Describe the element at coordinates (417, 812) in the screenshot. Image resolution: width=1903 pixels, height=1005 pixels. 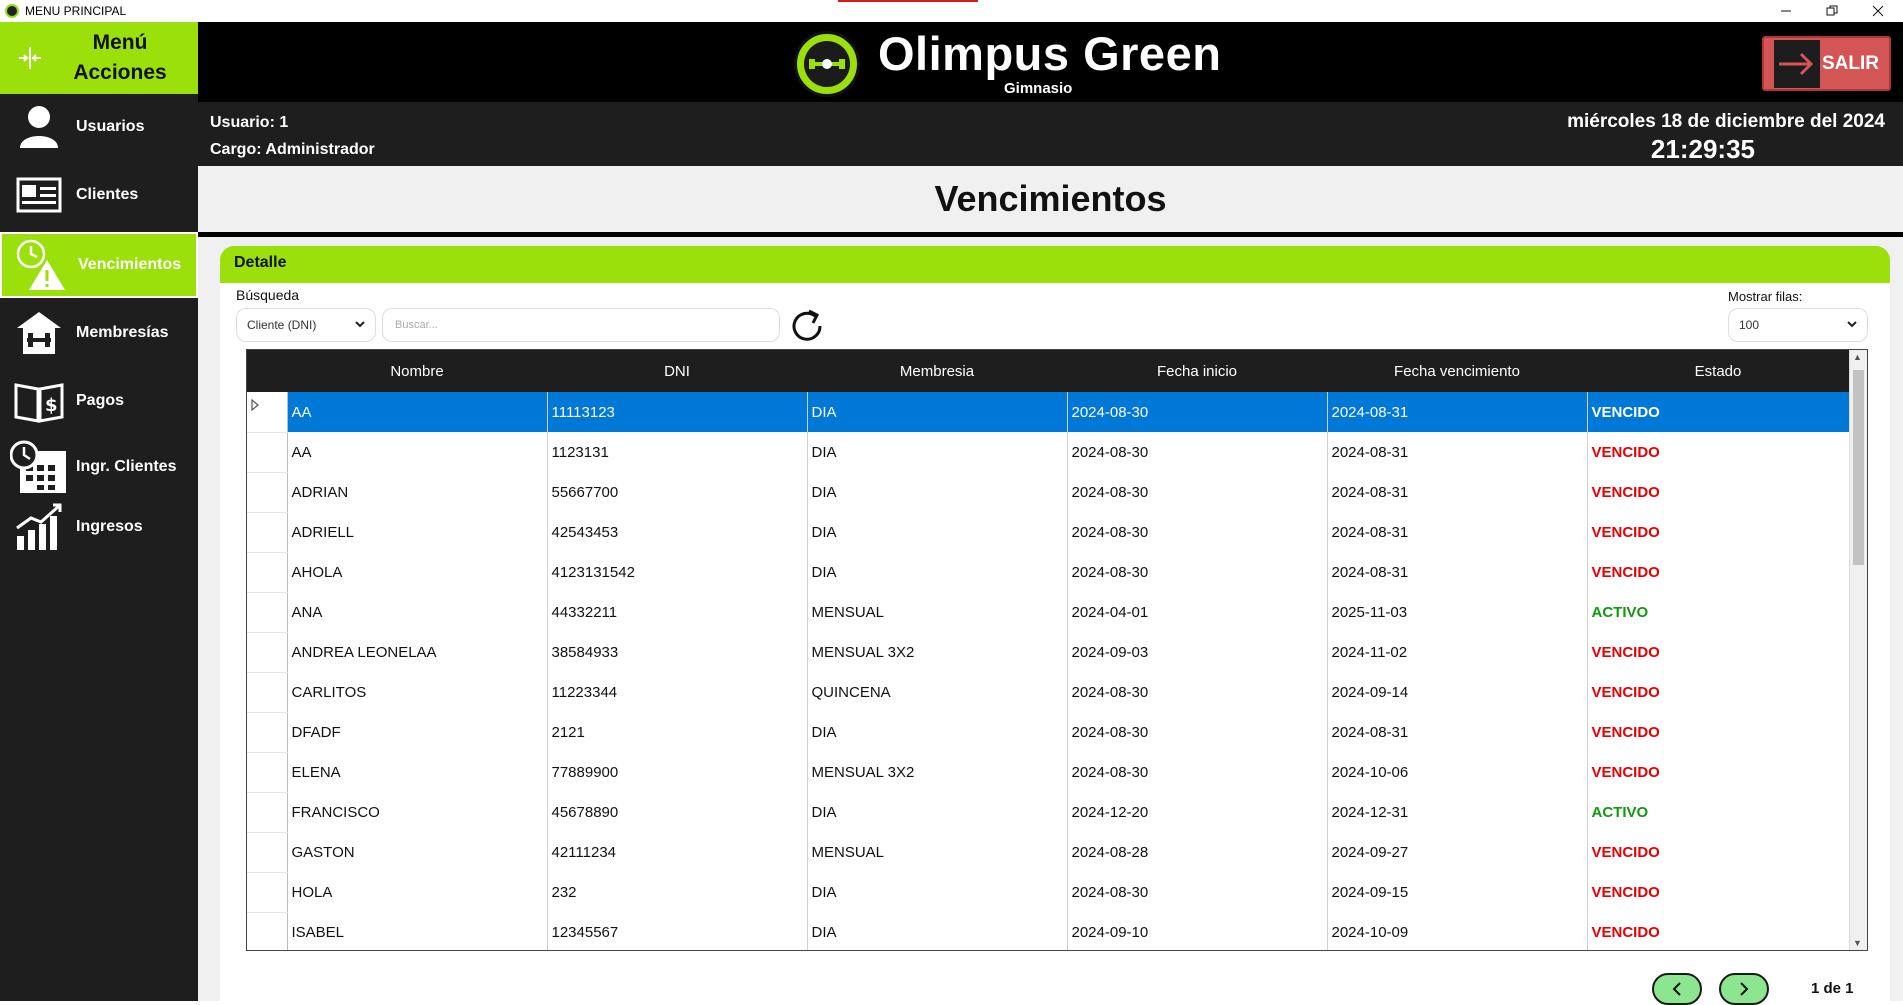
I see `table-cell: FRANCISCO` at that location.